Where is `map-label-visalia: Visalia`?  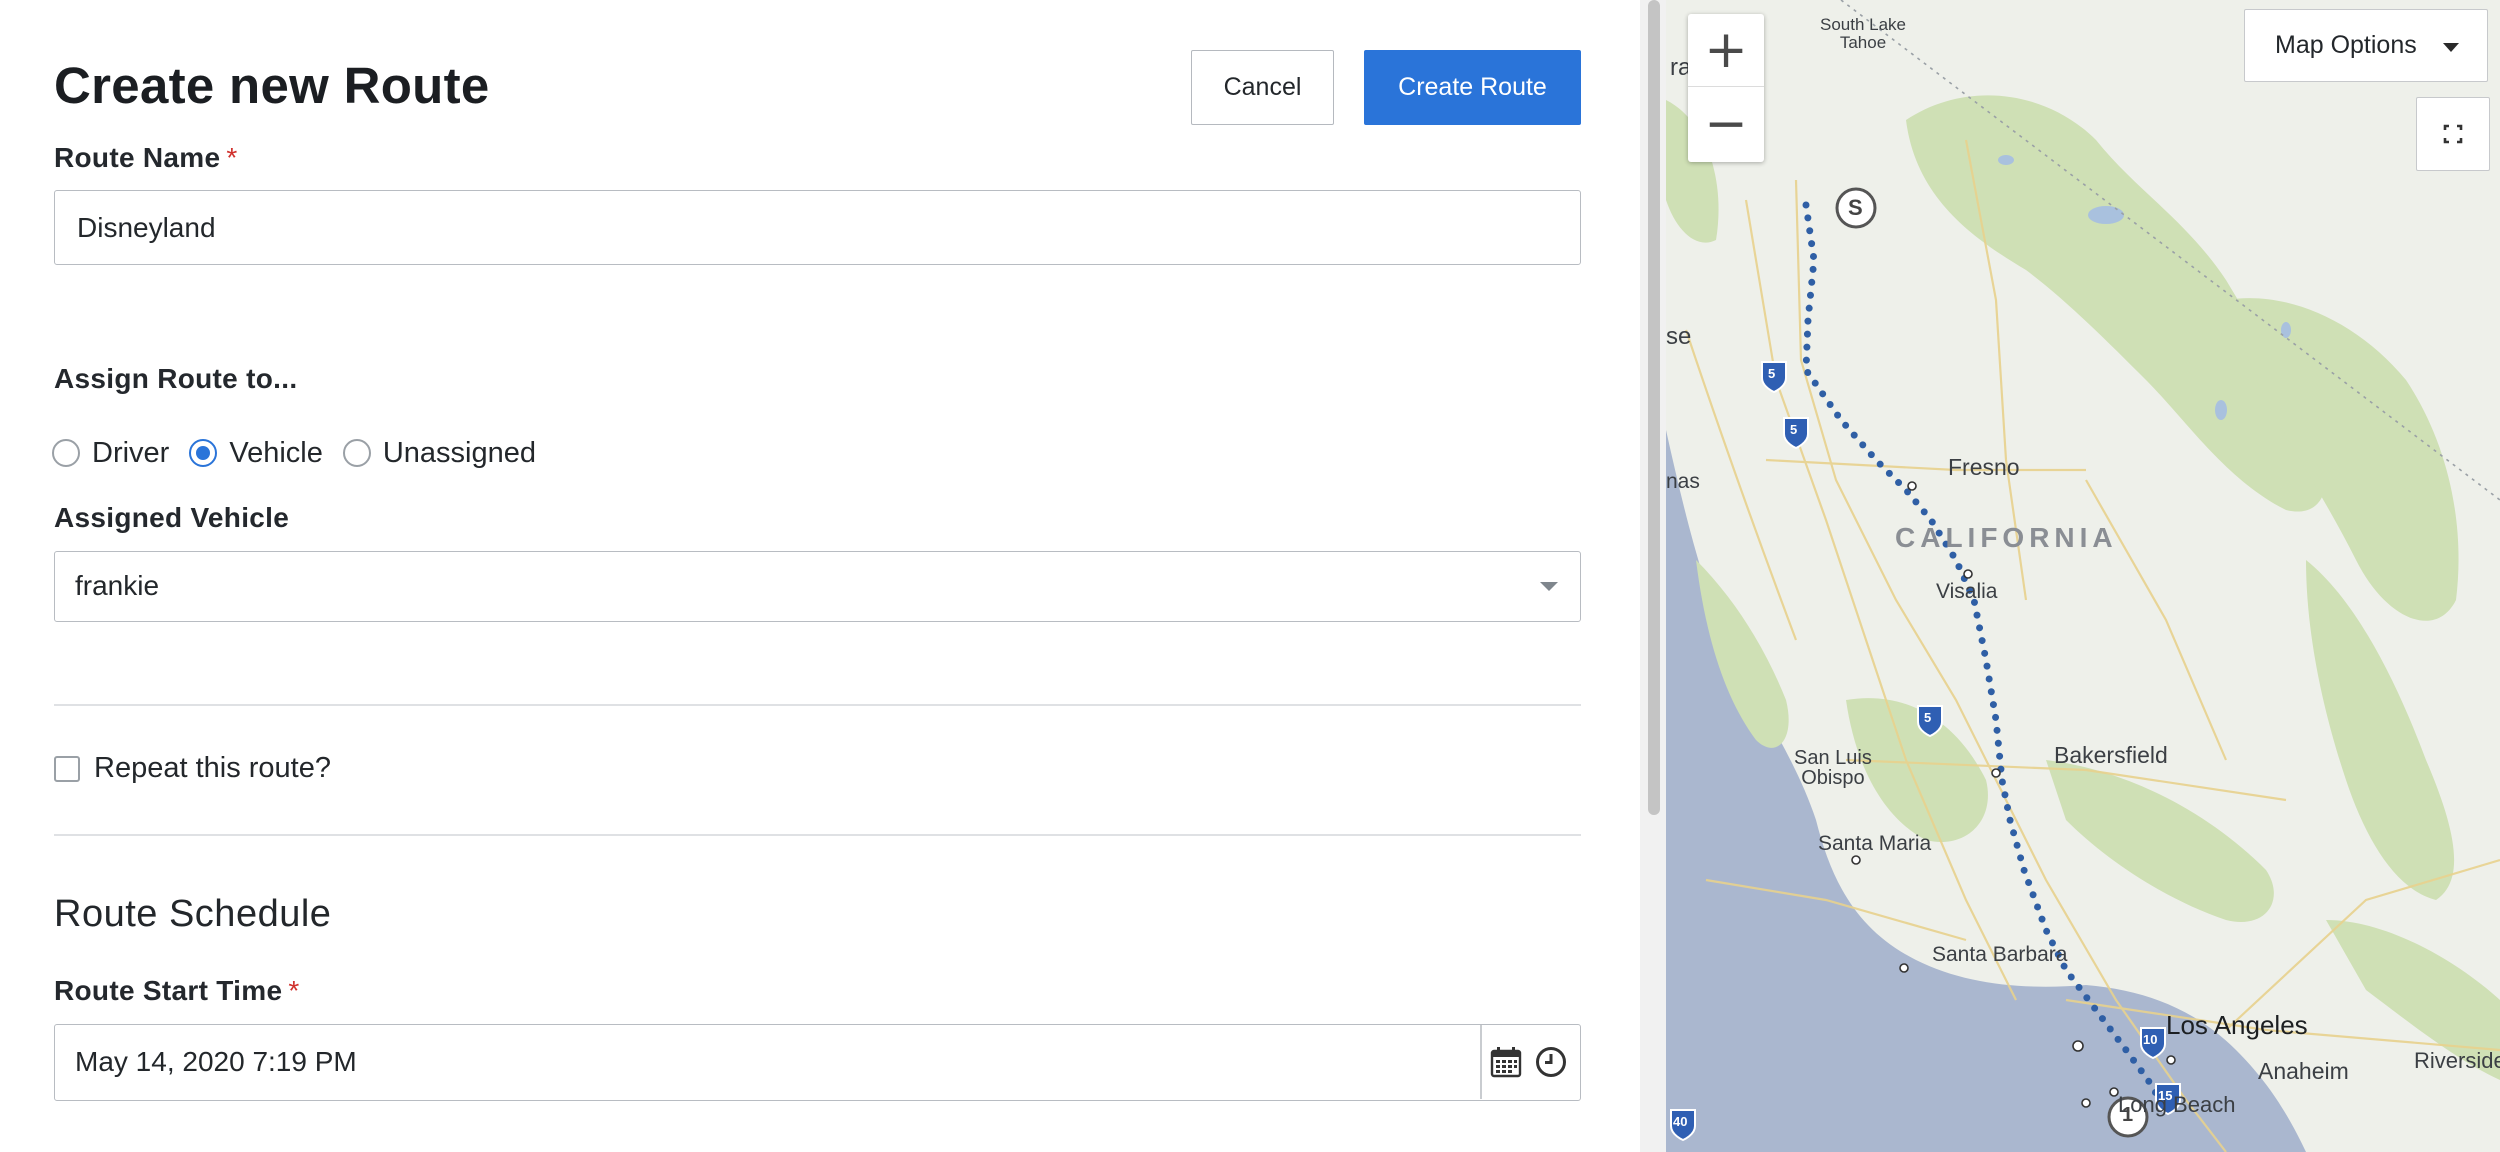 map-label-visalia: Visalia is located at coordinates (1967, 591).